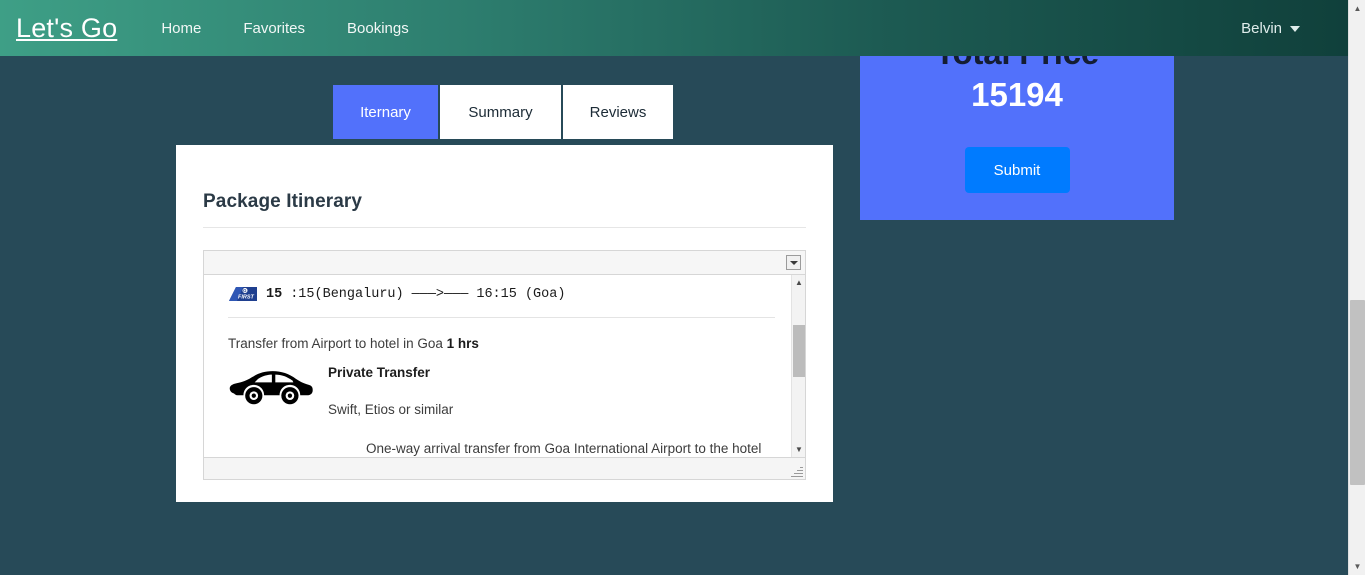 The image size is (1365, 575). Describe the element at coordinates (501, 317) in the screenshot. I see `flight-divider` at that location.